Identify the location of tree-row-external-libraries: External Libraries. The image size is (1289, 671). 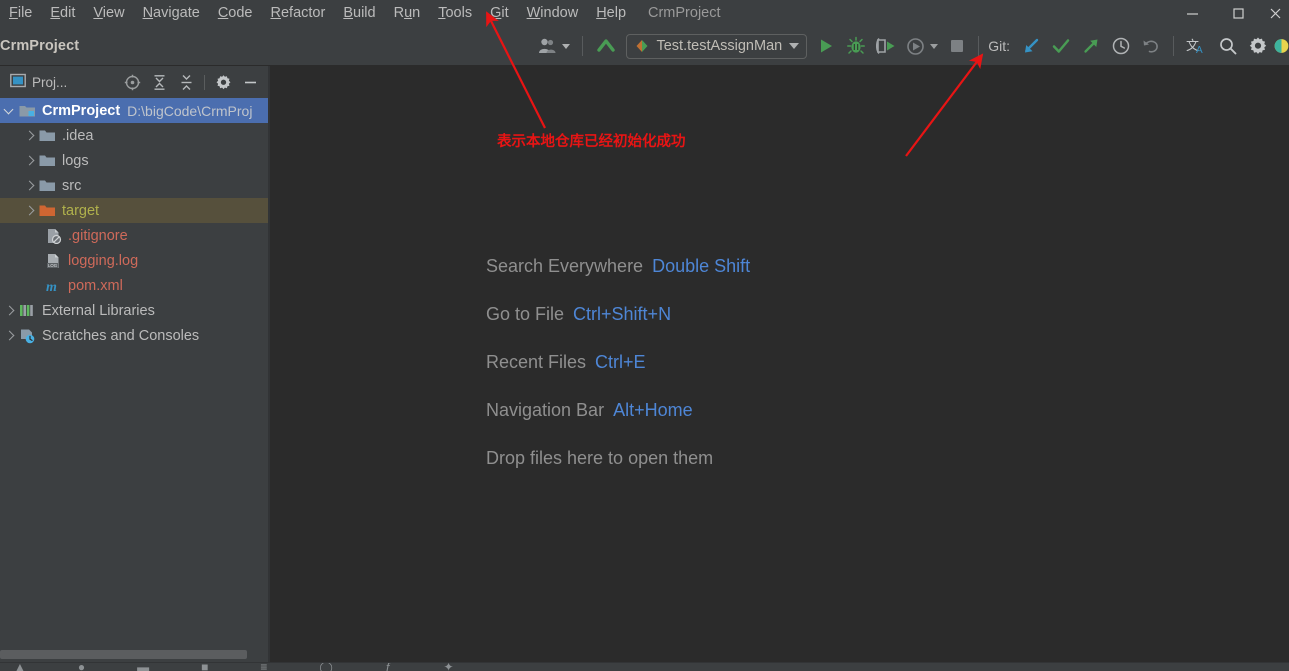
(134, 310).